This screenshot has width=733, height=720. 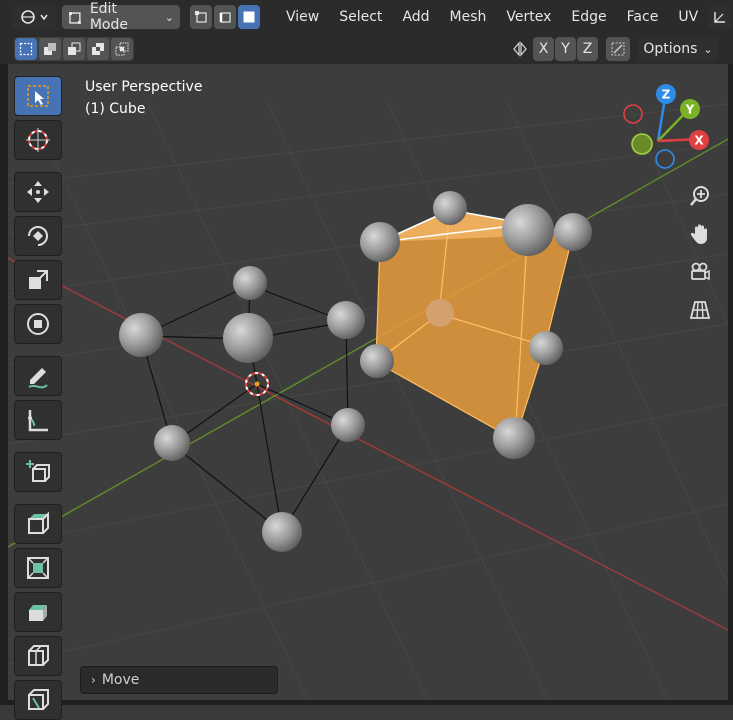 I want to click on scale-icon, so click(x=38, y=279).